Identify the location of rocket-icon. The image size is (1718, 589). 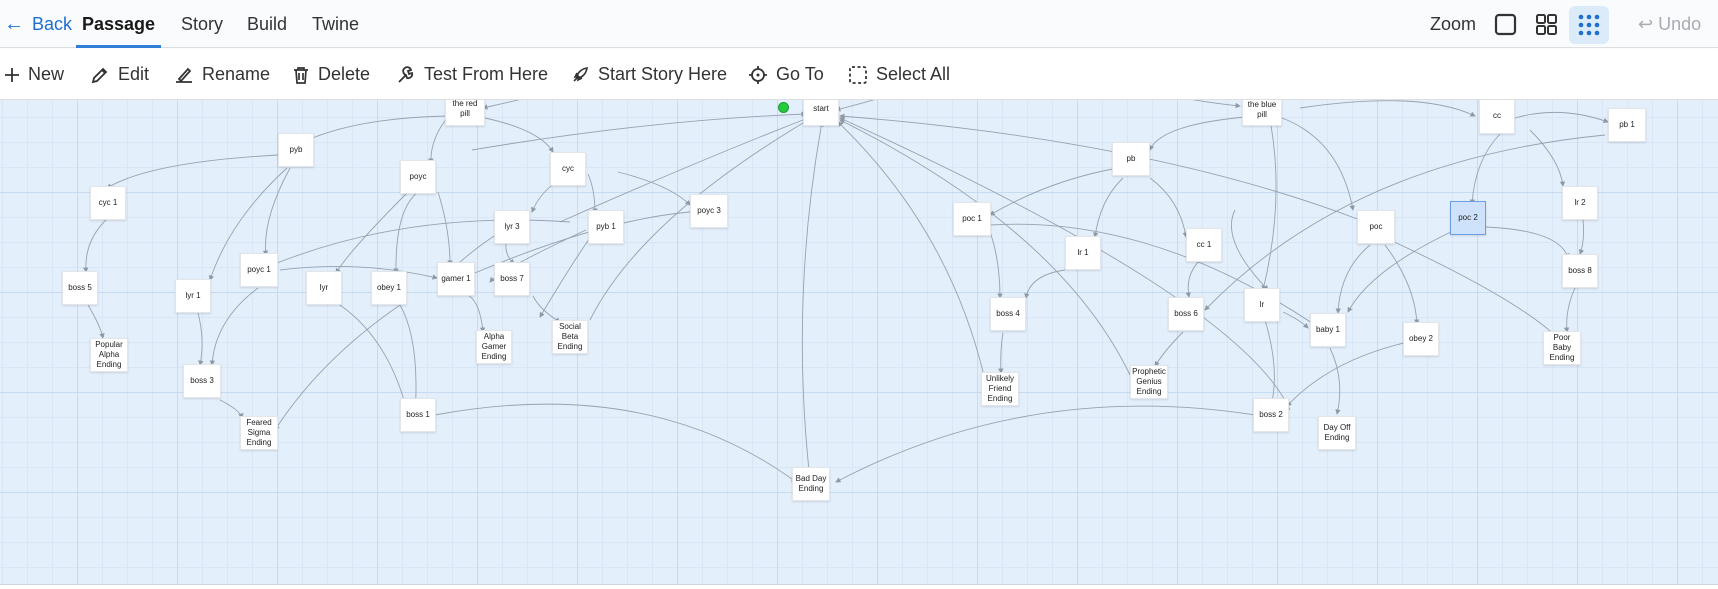
(580, 74).